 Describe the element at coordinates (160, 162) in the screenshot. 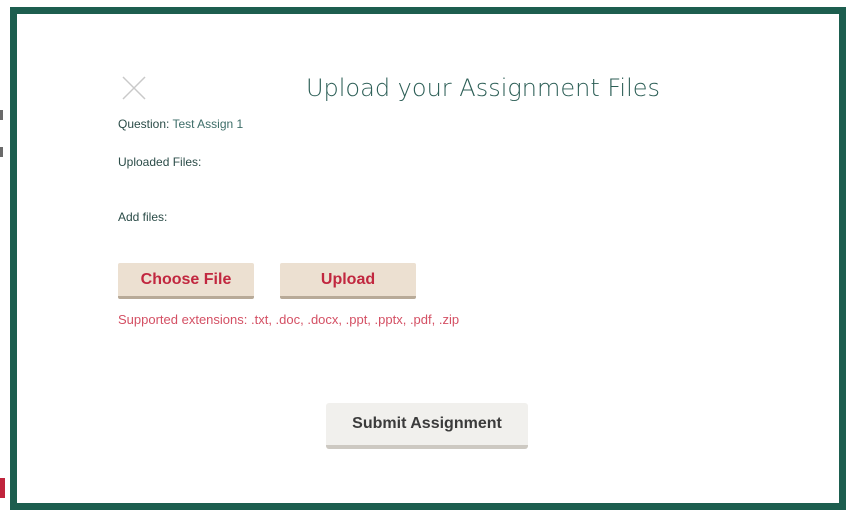

I see `uploaded-files-label: Uploaded Files:` at that location.